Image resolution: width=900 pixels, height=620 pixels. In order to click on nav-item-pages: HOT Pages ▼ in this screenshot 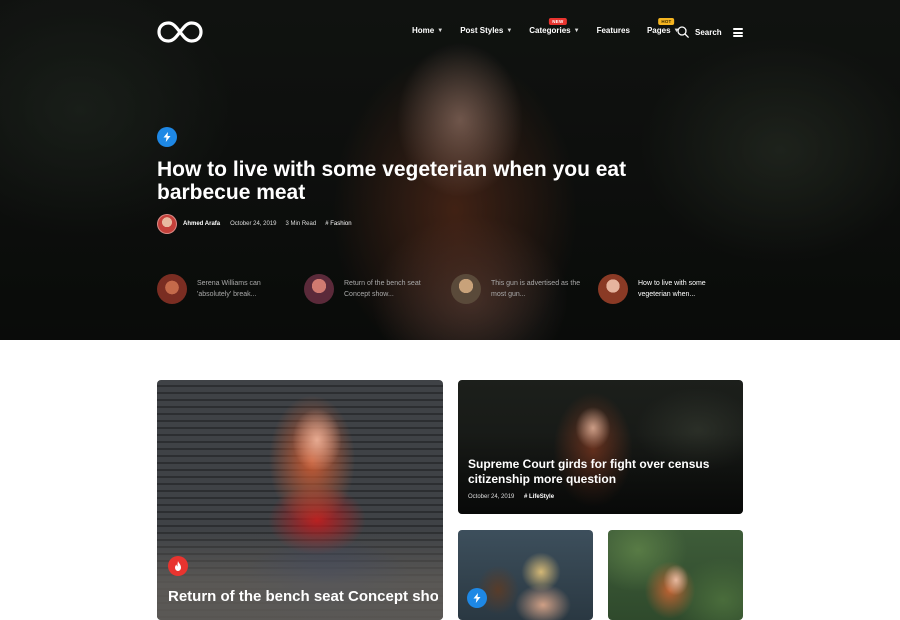, I will do `click(662, 26)`.